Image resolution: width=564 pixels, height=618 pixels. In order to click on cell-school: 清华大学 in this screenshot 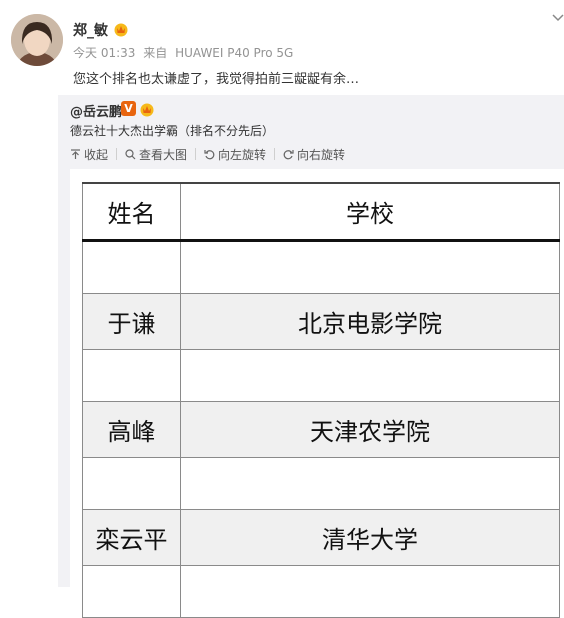, I will do `click(370, 537)`.